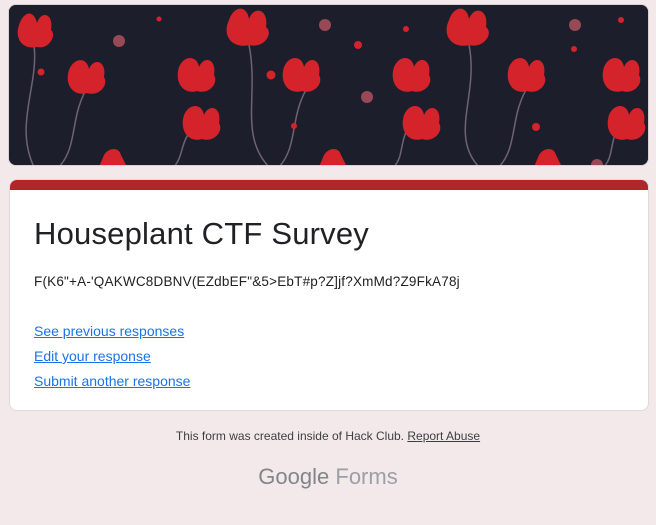  What do you see at coordinates (112, 381) in the screenshot?
I see `submit-another-response-link: Submit another response` at bounding box center [112, 381].